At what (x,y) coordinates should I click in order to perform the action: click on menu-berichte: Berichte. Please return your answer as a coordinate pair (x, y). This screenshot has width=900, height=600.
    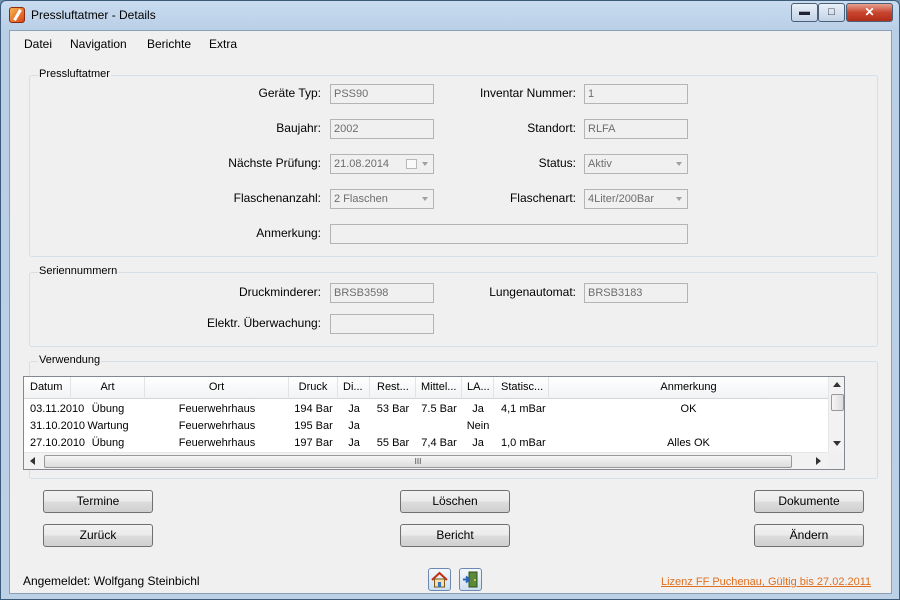
    Looking at the image, I should click on (169, 44).